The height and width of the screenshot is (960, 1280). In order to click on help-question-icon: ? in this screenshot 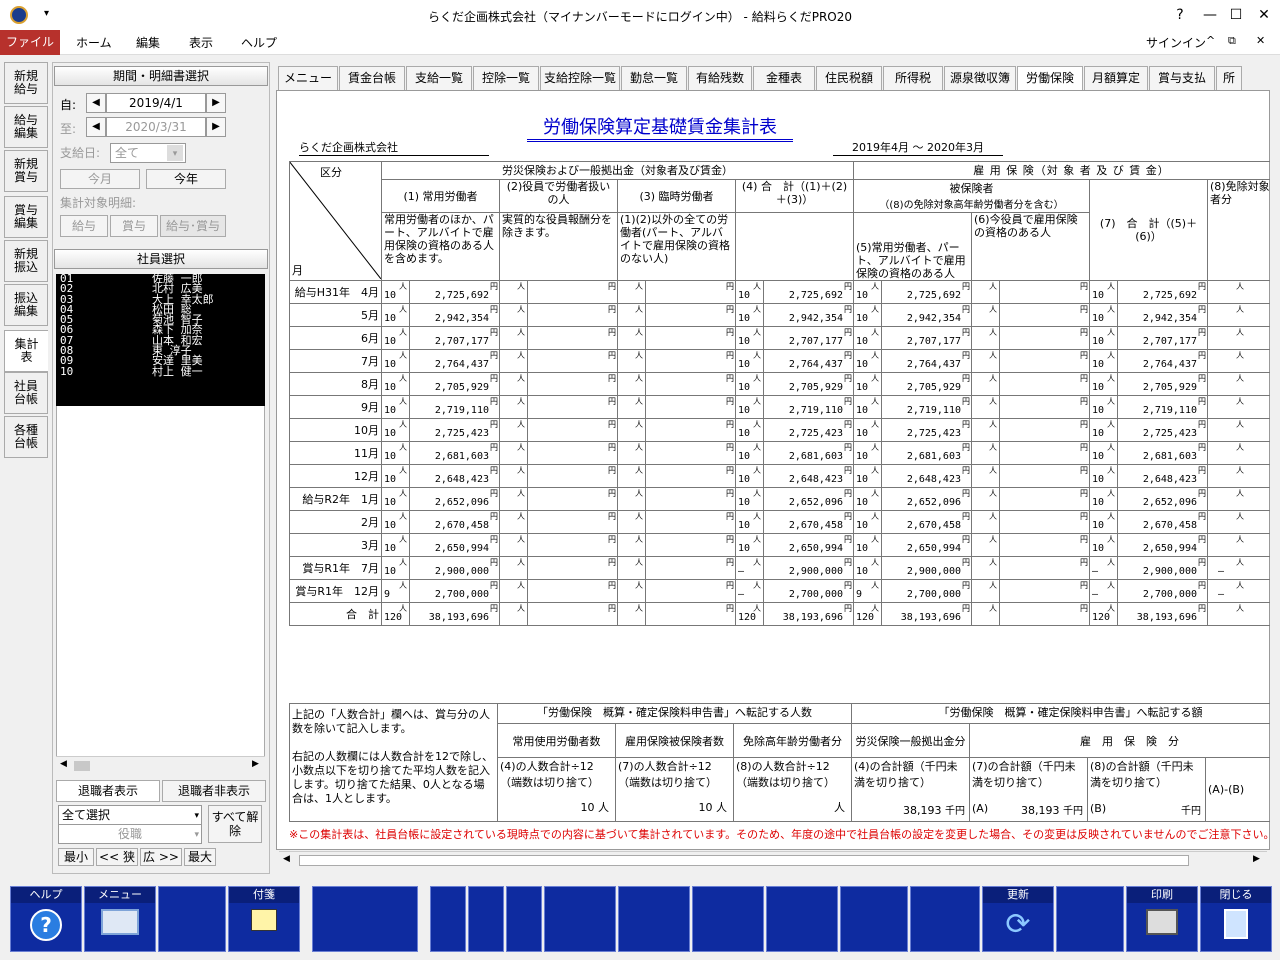, I will do `click(1180, 15)`.